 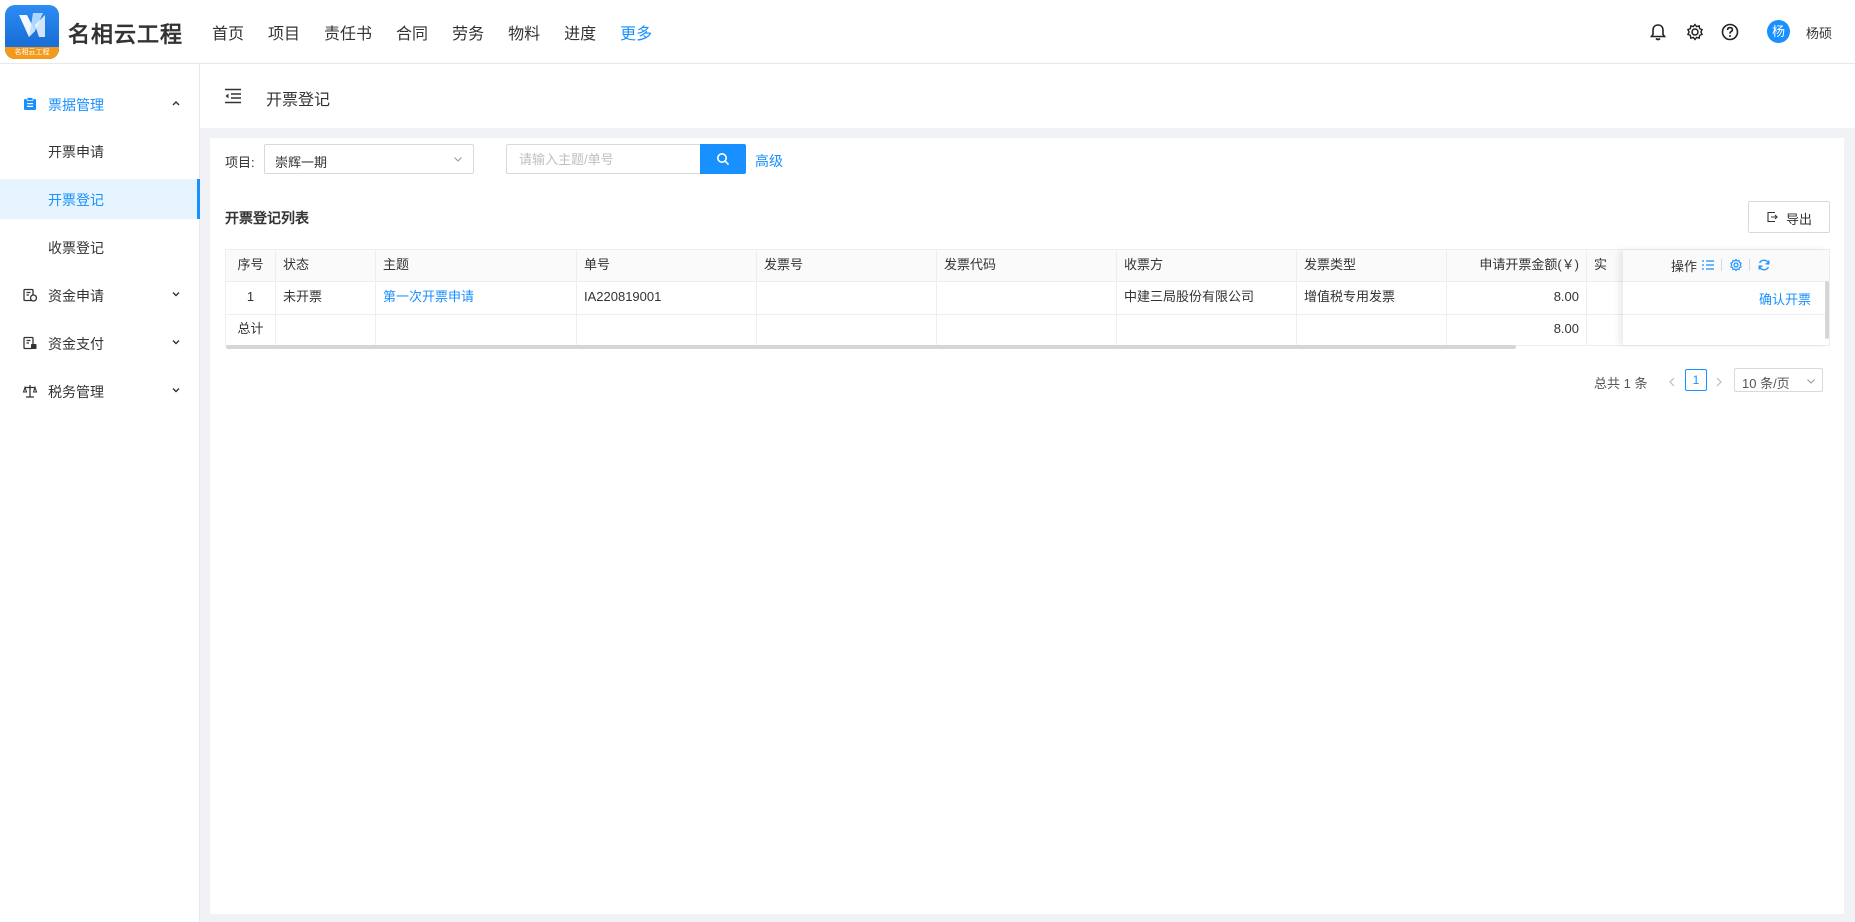 What do you see at coordinates (1827, 310) in the screenshot?
I see `vertical-scrollbar` at bounding box center [1827, 310].